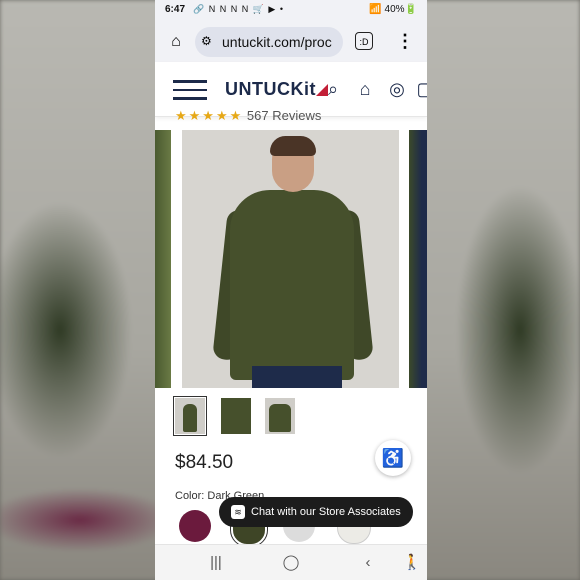 This screenshot has height=580, width=580. What do you see at coordinates (393, 9) in the screenshot?
I see `system-status-icons: 📶 40%🔋` at bounding box center [393, 9].